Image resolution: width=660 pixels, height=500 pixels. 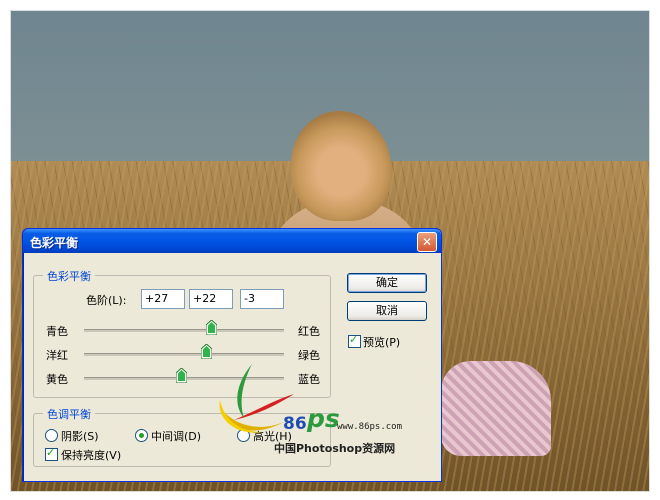 I want to click on color-balance-group-label: 色彩平衡, so click(x=69, y=276).